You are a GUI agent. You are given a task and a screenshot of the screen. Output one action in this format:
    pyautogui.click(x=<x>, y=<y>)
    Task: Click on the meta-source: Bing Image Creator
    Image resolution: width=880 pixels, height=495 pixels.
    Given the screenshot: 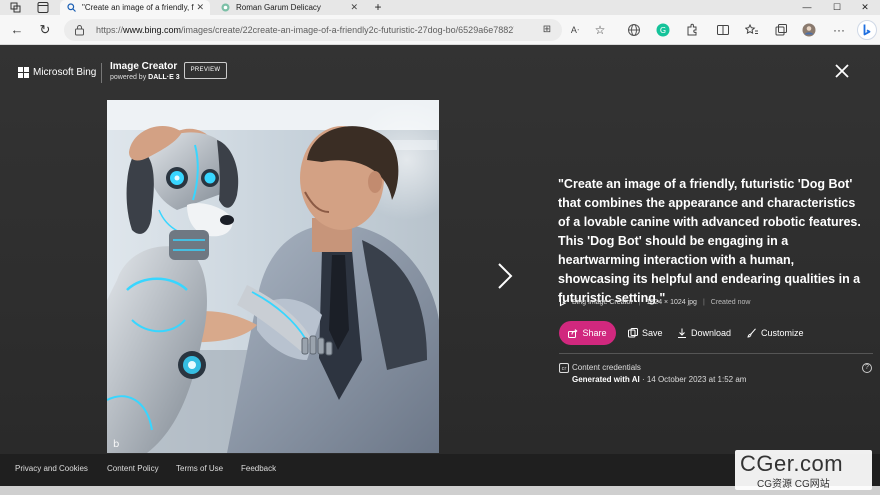 What is the action you would take?
    pyautogui.click(x=602, y=302)
    